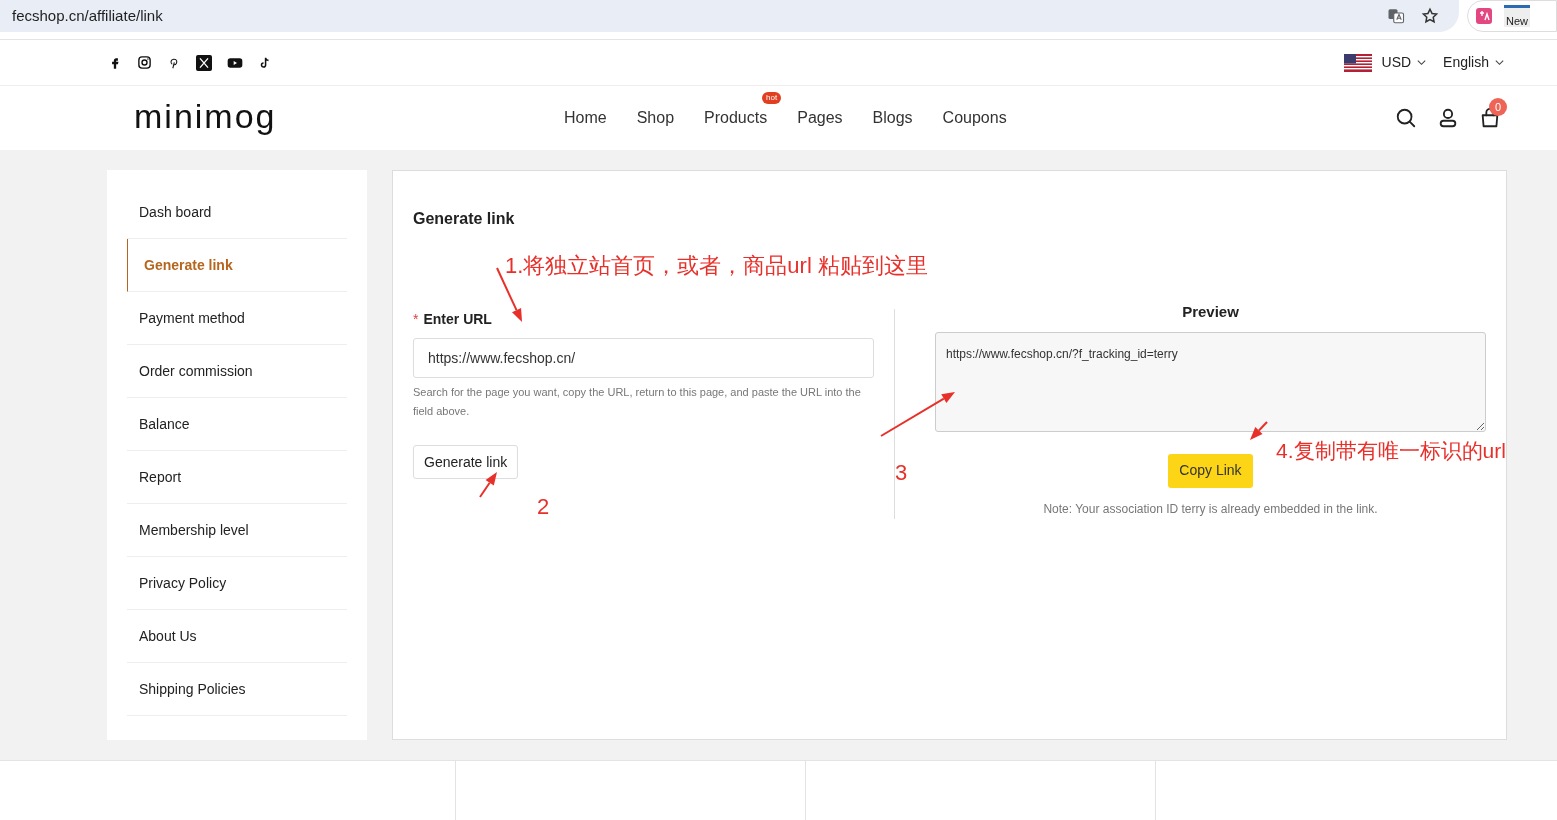 Image resolution: width=1557 pixels, height=820 pixels. What do you see at coordinates (1404, 62) in the screenshot?
I see `currency-selector: USD` at bounding box center [1404, 62].